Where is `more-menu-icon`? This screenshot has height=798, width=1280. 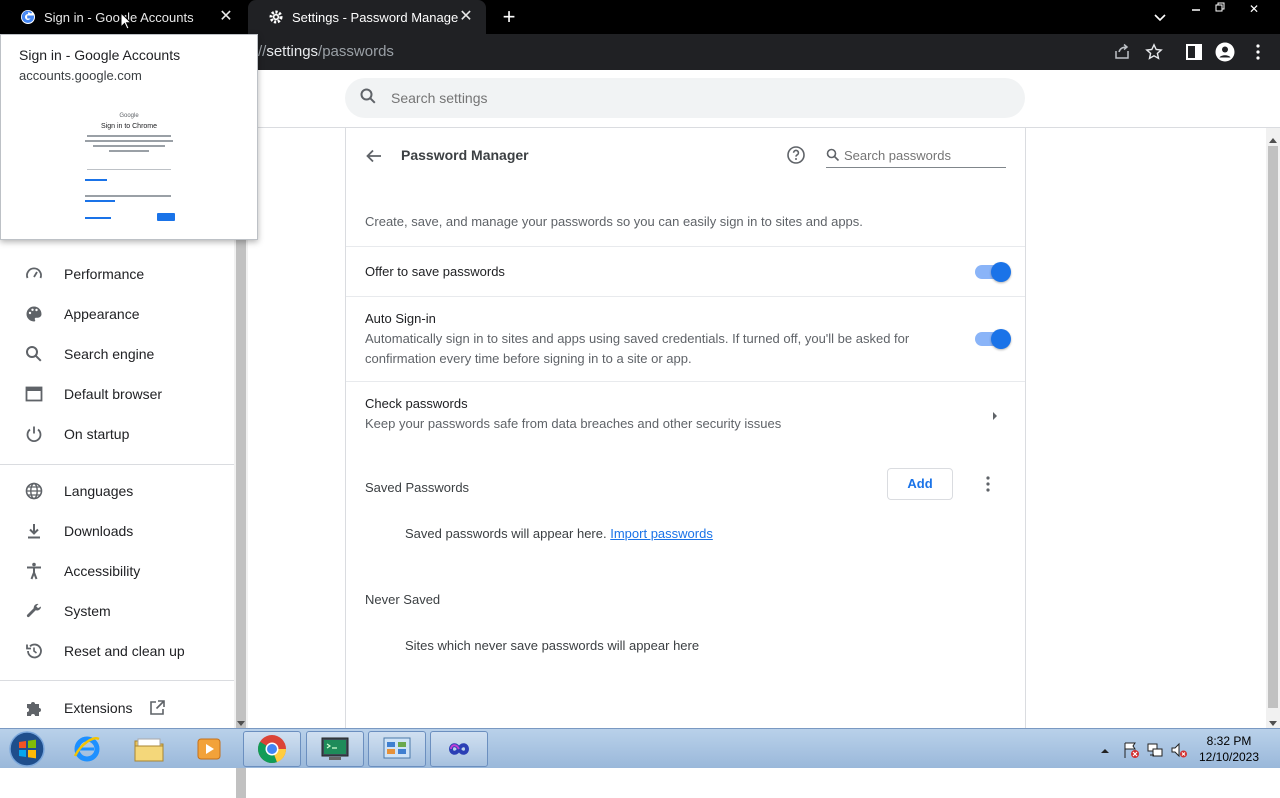 more-menu-icon is located at coordinates (1258, 52).